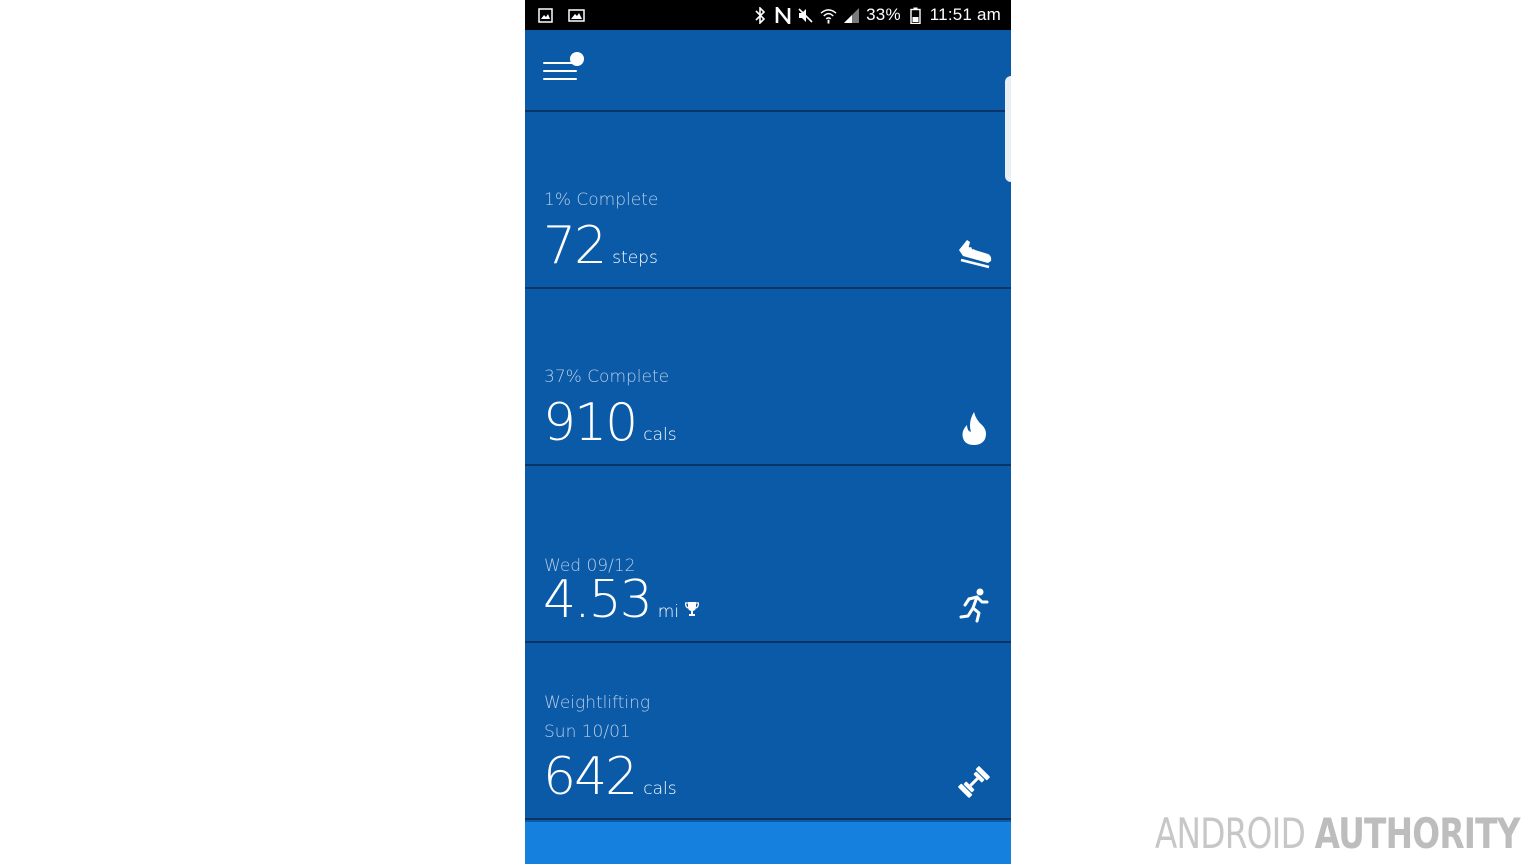  I want to click on battery-icon, so click(915, 15).